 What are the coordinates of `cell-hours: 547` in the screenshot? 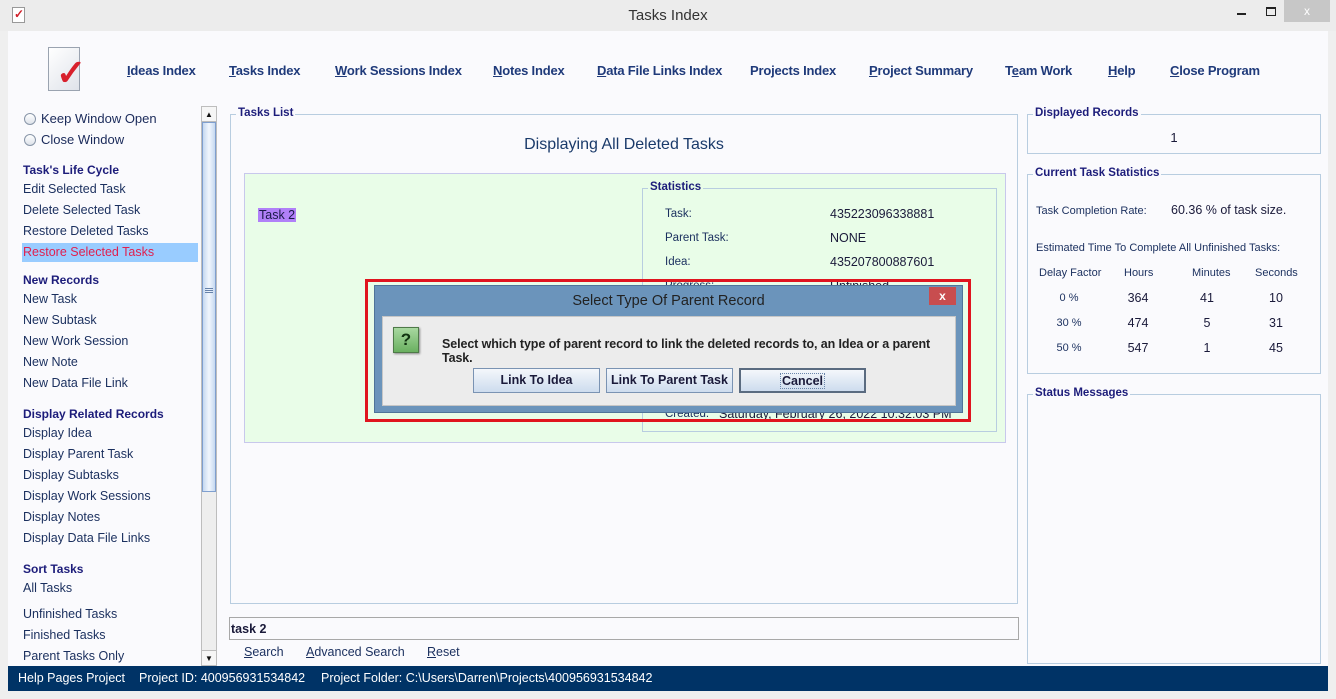 It's located at (1138, 348).